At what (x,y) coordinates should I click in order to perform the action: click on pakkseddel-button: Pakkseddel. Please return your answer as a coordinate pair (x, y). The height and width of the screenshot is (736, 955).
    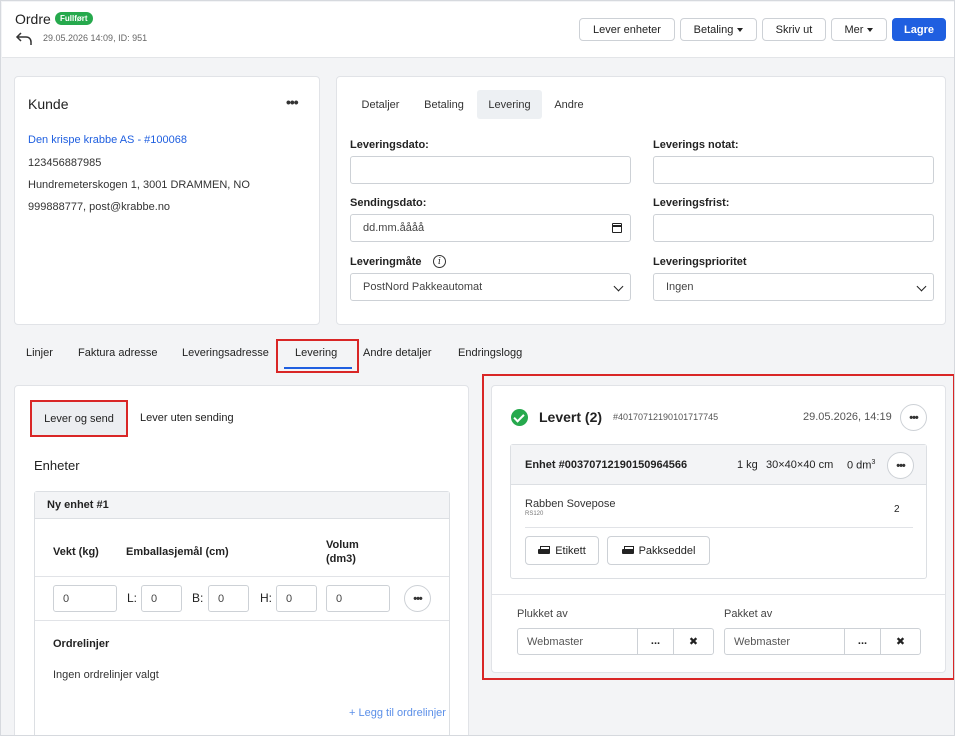
    Looking at the image, I should click on (658, 550).